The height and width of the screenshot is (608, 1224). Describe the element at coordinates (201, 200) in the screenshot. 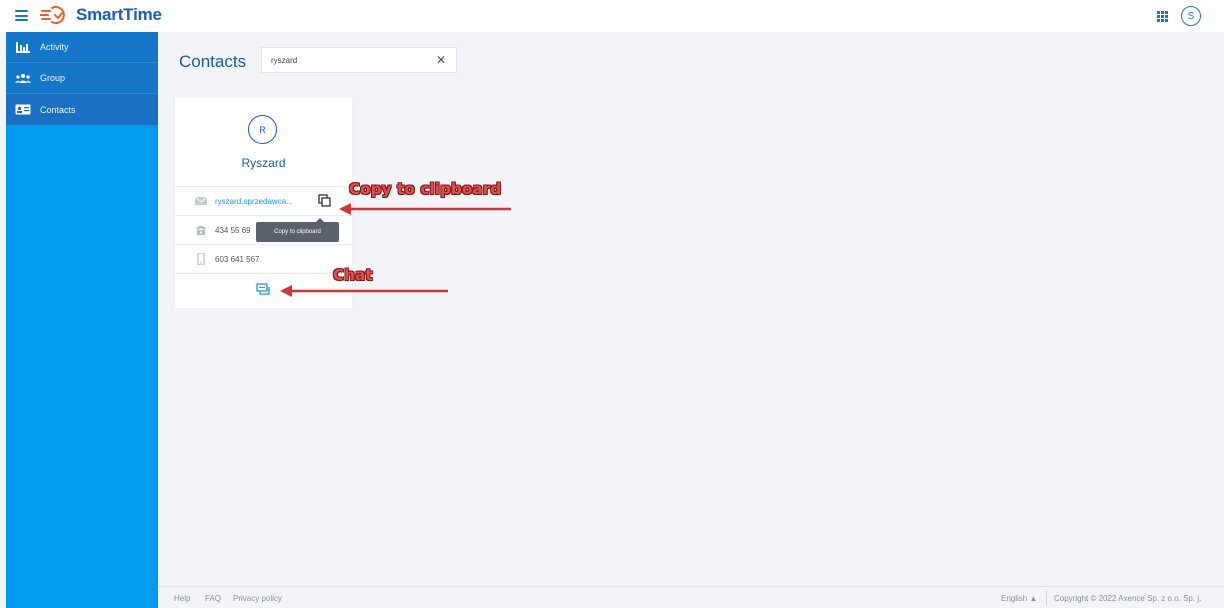

I see `mail-icon` at that location.